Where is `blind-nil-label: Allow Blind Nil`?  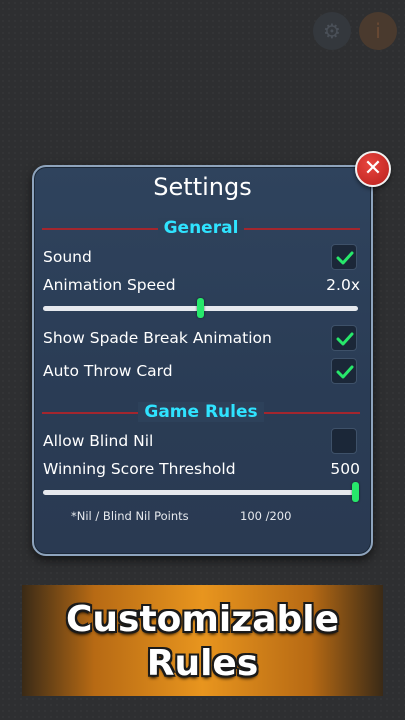
blind-nil-label: Allow Blind Nil is located at coordinates (98, 441).